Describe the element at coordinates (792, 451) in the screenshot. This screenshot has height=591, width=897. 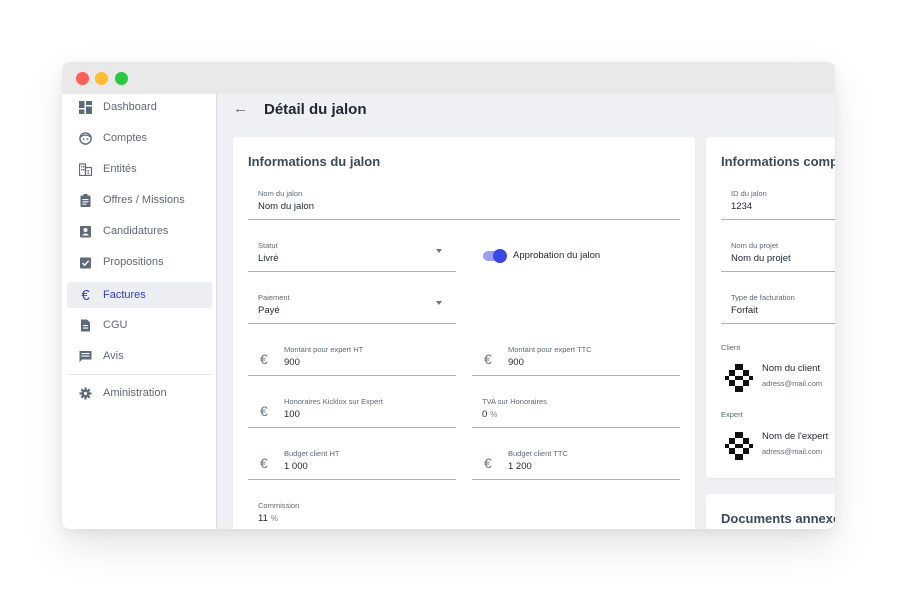
I see `expert-email: adress@mail.com` at that location.